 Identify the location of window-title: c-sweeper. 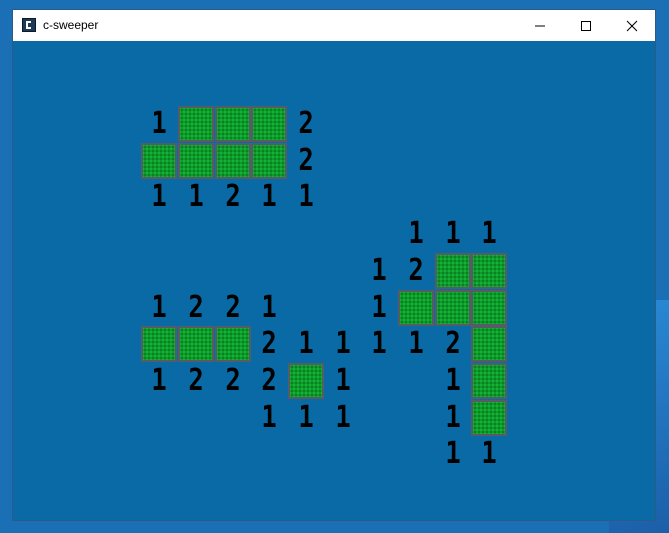
(71, 25).